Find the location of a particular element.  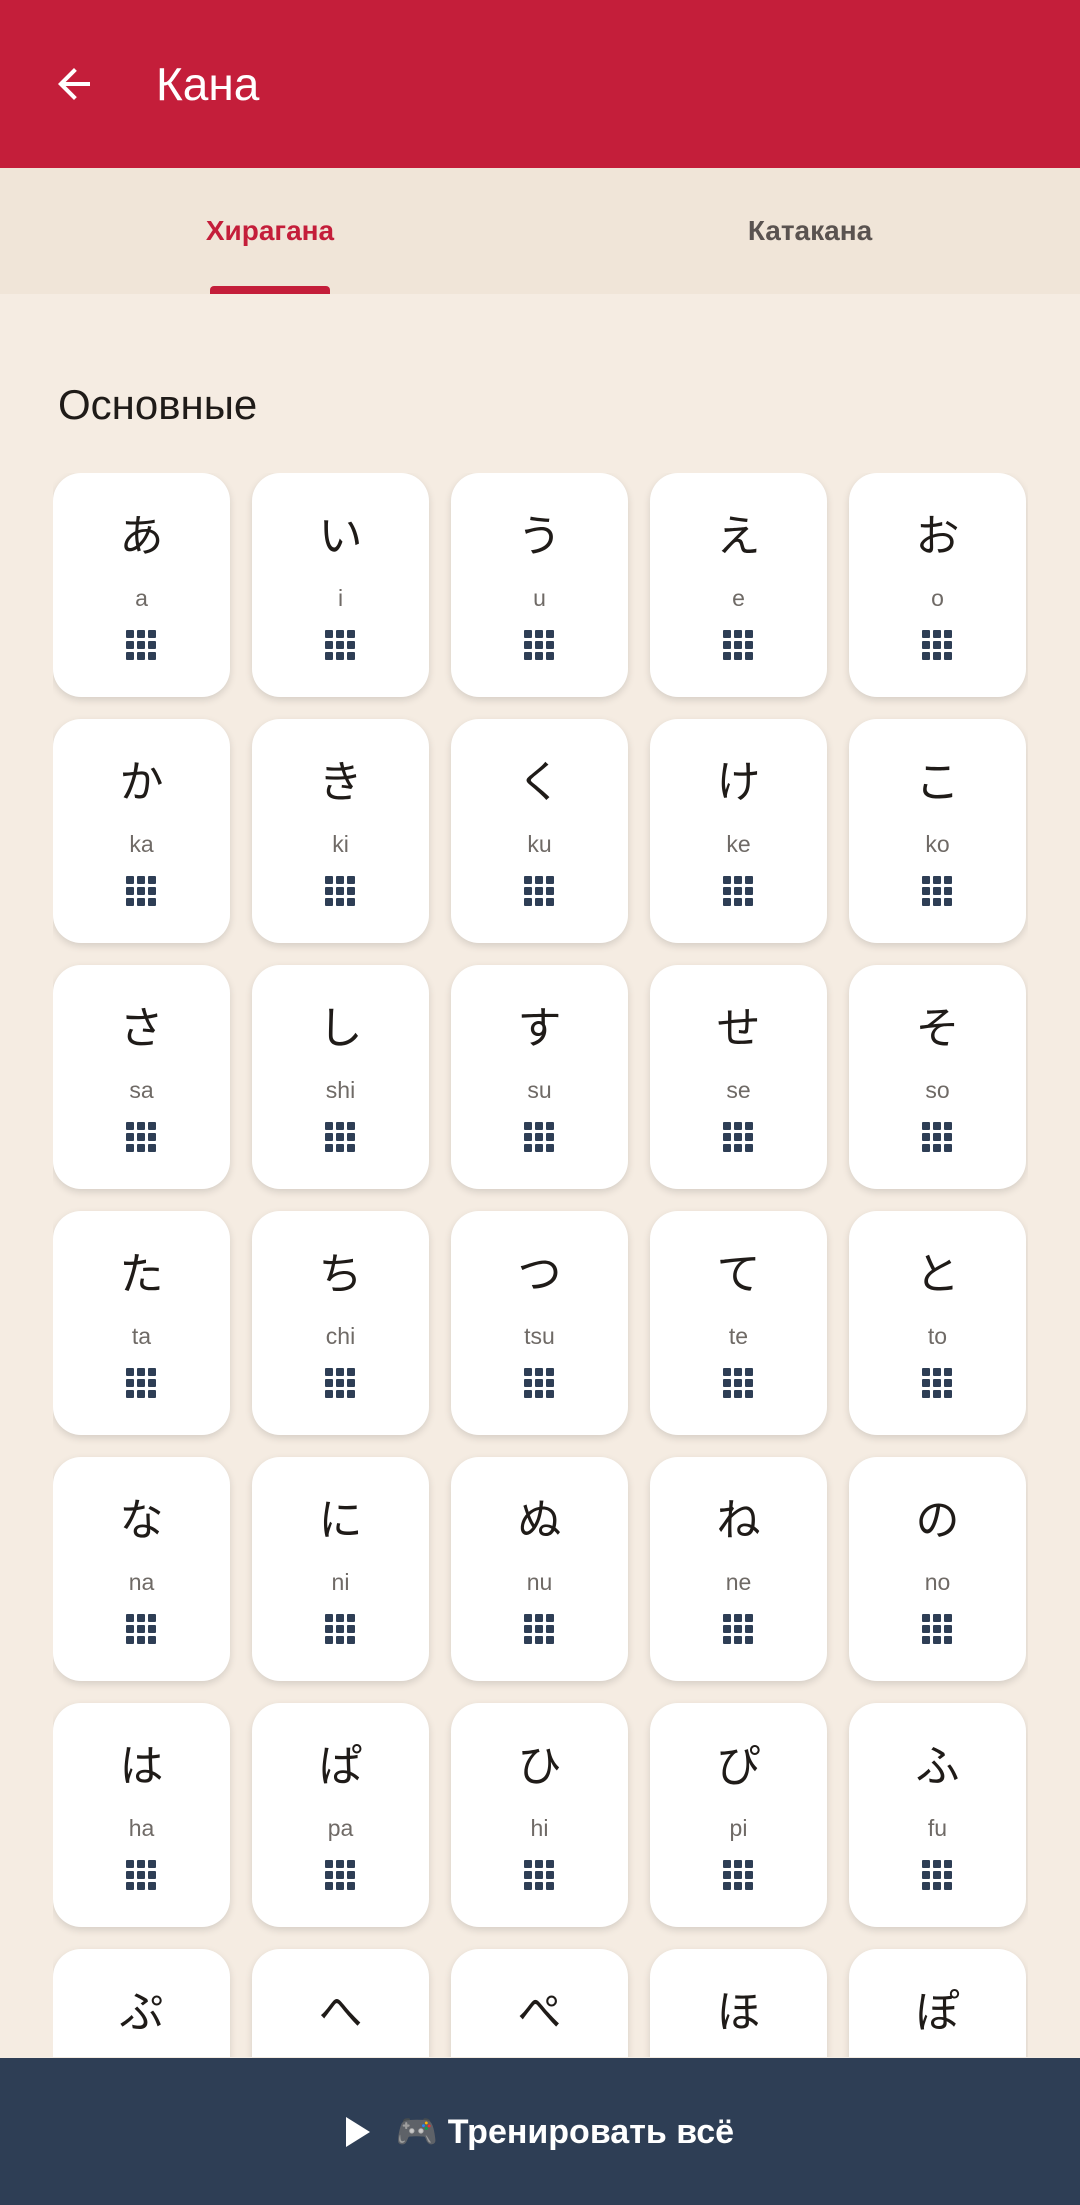

kana-romaji: a is located at coordinates (141, 598).